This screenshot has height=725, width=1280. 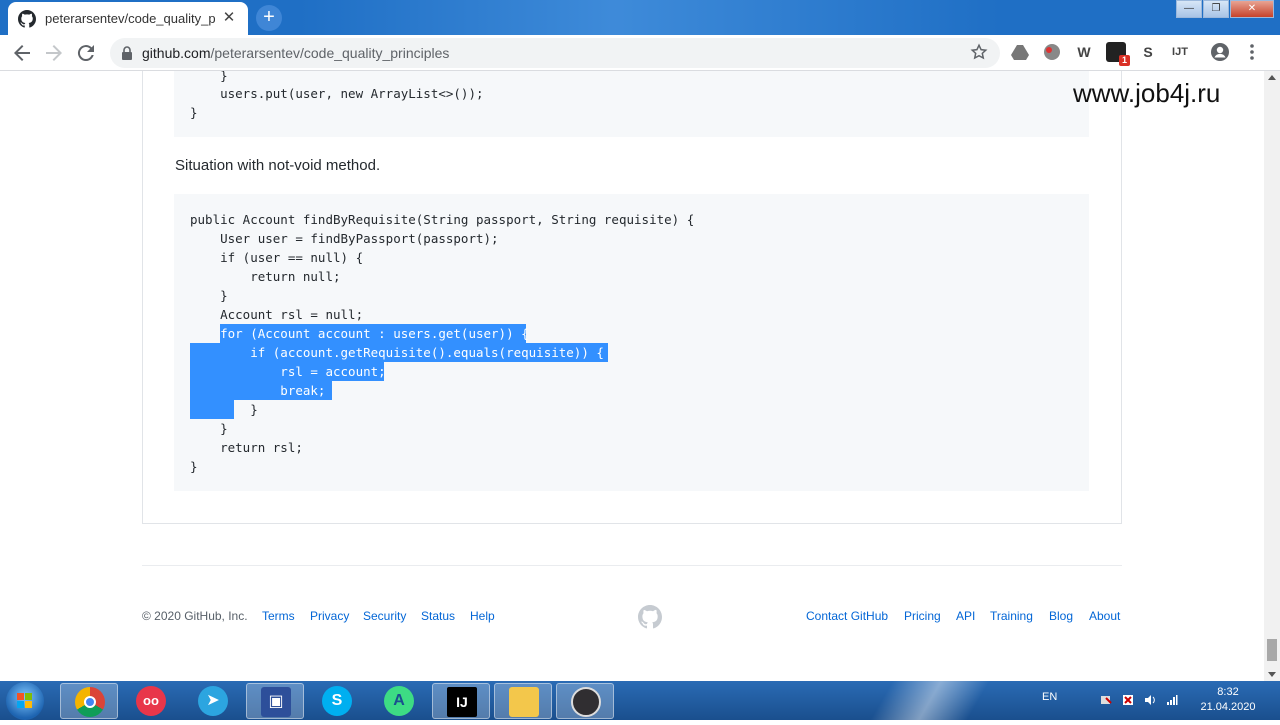 I want to click on lock-icon, so click(x=127, y=53).